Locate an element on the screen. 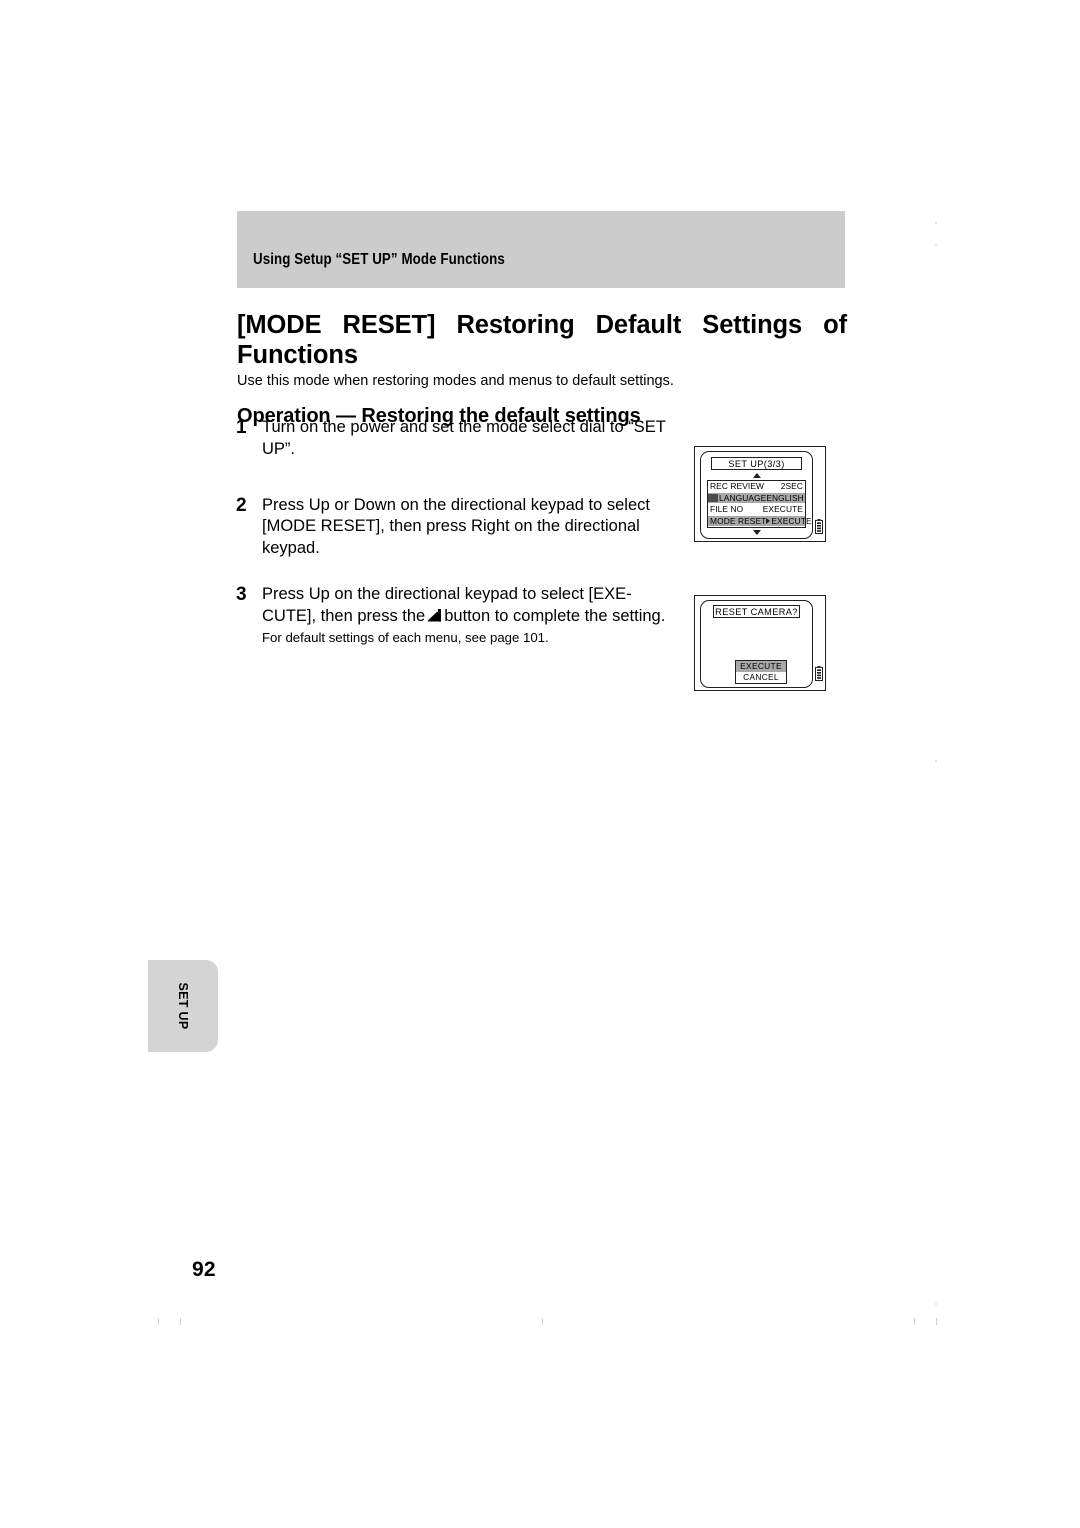  menu-row: REC REVIEW 2SEC is located at coordinates (756, 487).